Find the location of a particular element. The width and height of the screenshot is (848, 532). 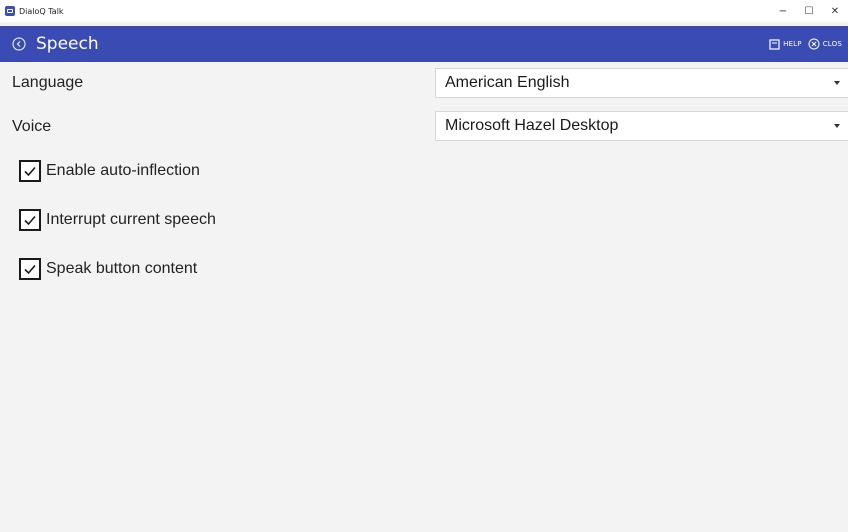

page-title: Speech is located at coordinates (67, 44).